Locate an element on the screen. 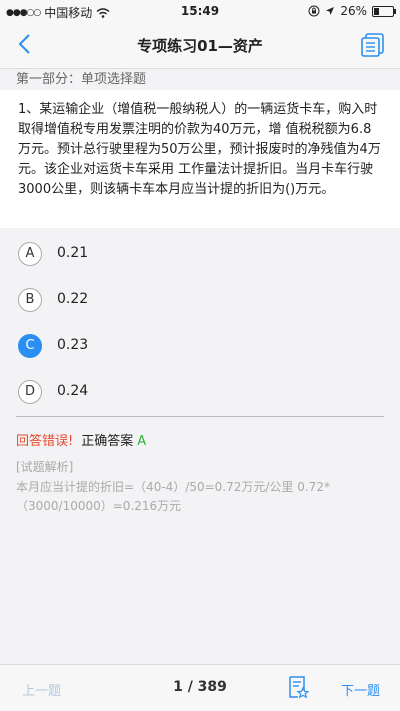 Image resolution: width=400 pixels, height=711 pixels. option-text: 0.21 is located at coordinates (73, 253).